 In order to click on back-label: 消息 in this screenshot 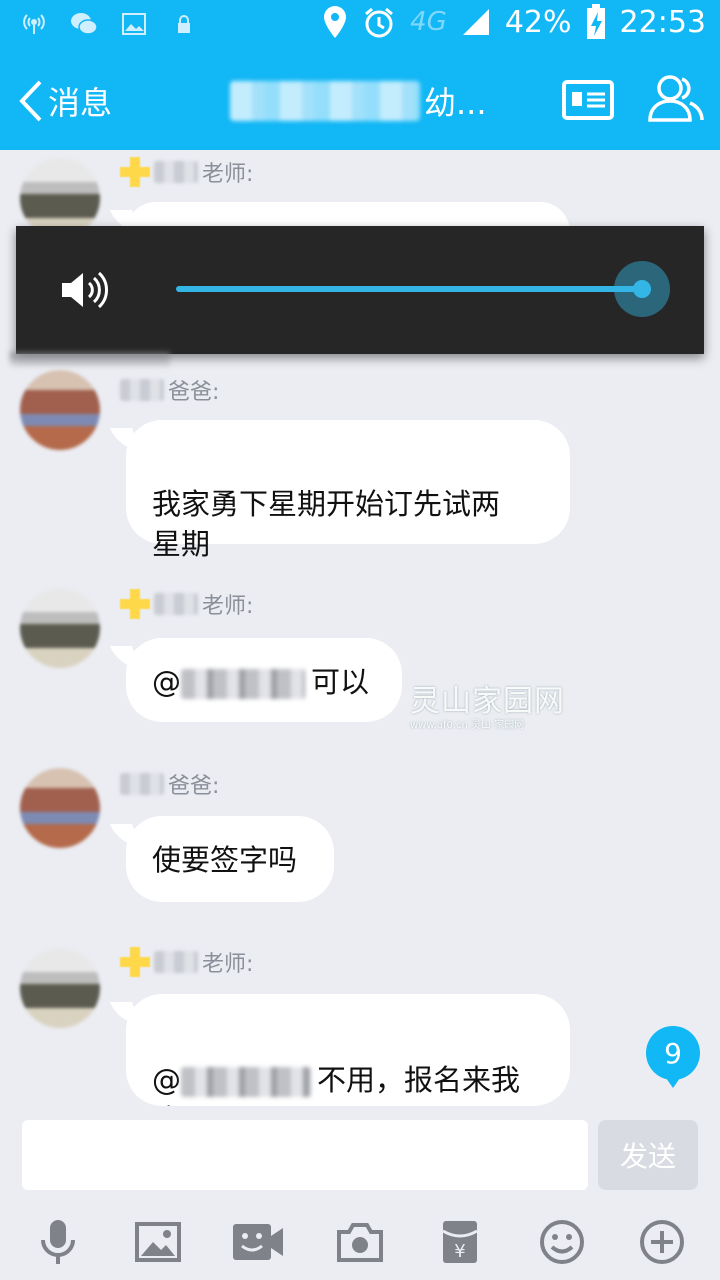, I will do `click(80, 103)`.